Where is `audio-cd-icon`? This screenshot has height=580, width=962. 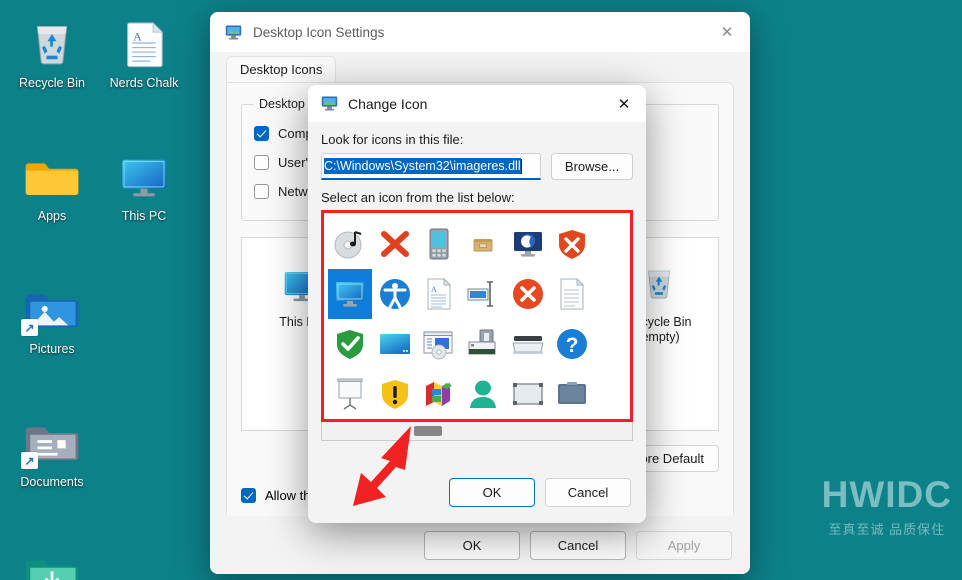 audio-cd-icon is located at coordinates (350, 244).